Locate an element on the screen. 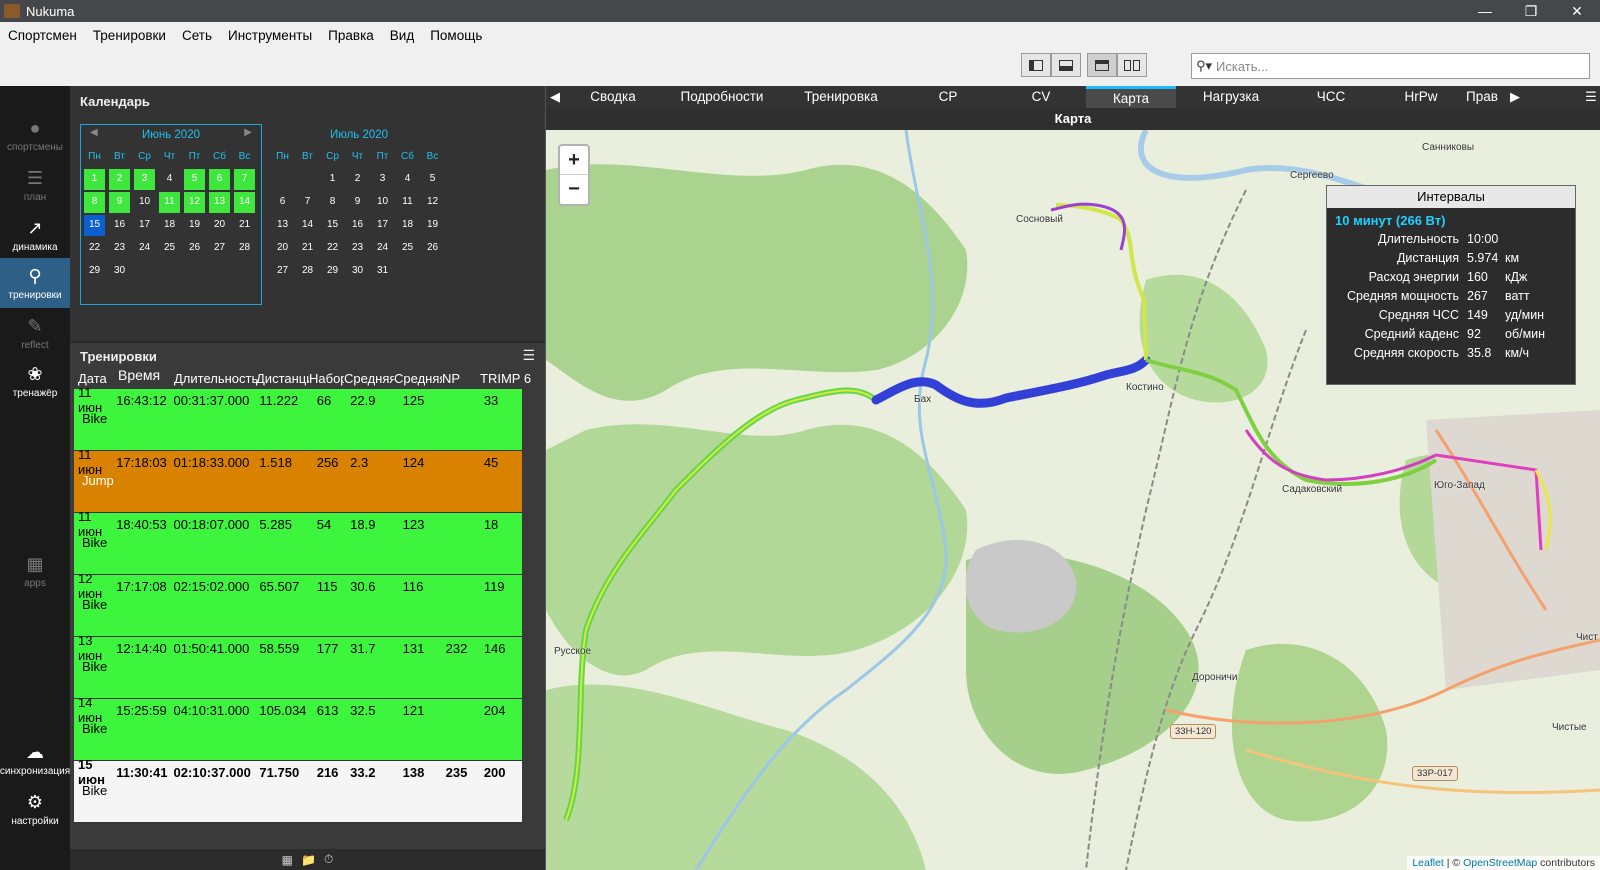 This screenshot has height=870, width=1600. menu-athlete: Спортсмен is located at coordinates (42, 35).